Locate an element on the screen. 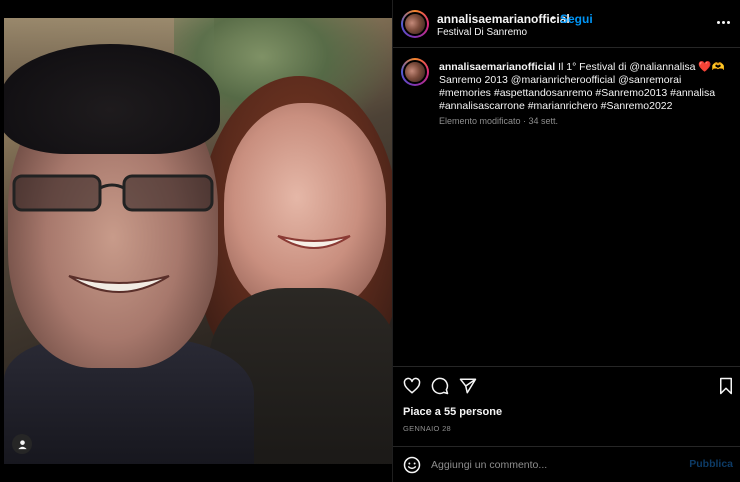 The width and height of the screenshot is (740, 482). author-avatar is located at coordinates (415, 24).